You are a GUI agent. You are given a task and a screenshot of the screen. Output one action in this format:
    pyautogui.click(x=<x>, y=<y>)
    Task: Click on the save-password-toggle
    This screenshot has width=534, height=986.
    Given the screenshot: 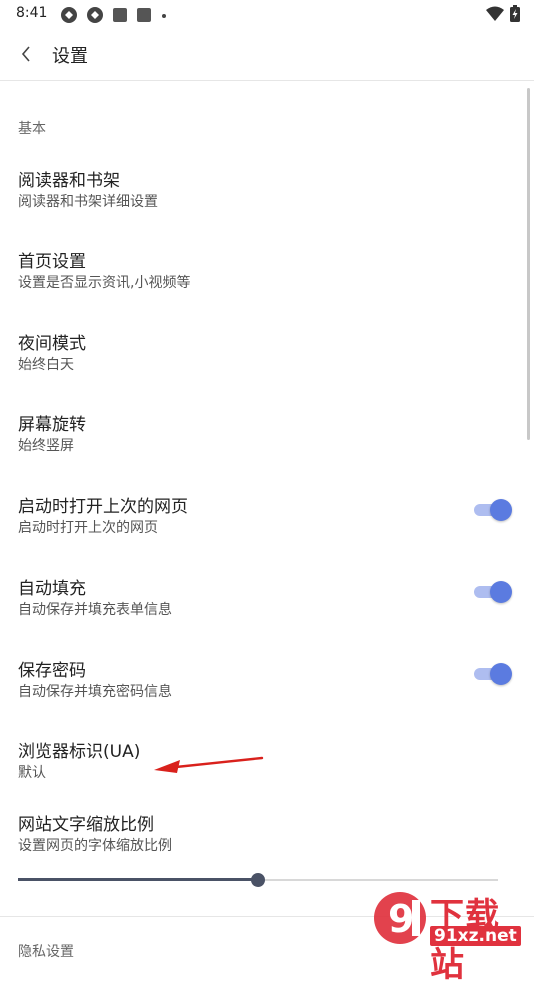 What is the action you would take?
    pyautogui.click(x=494, y=674)
    